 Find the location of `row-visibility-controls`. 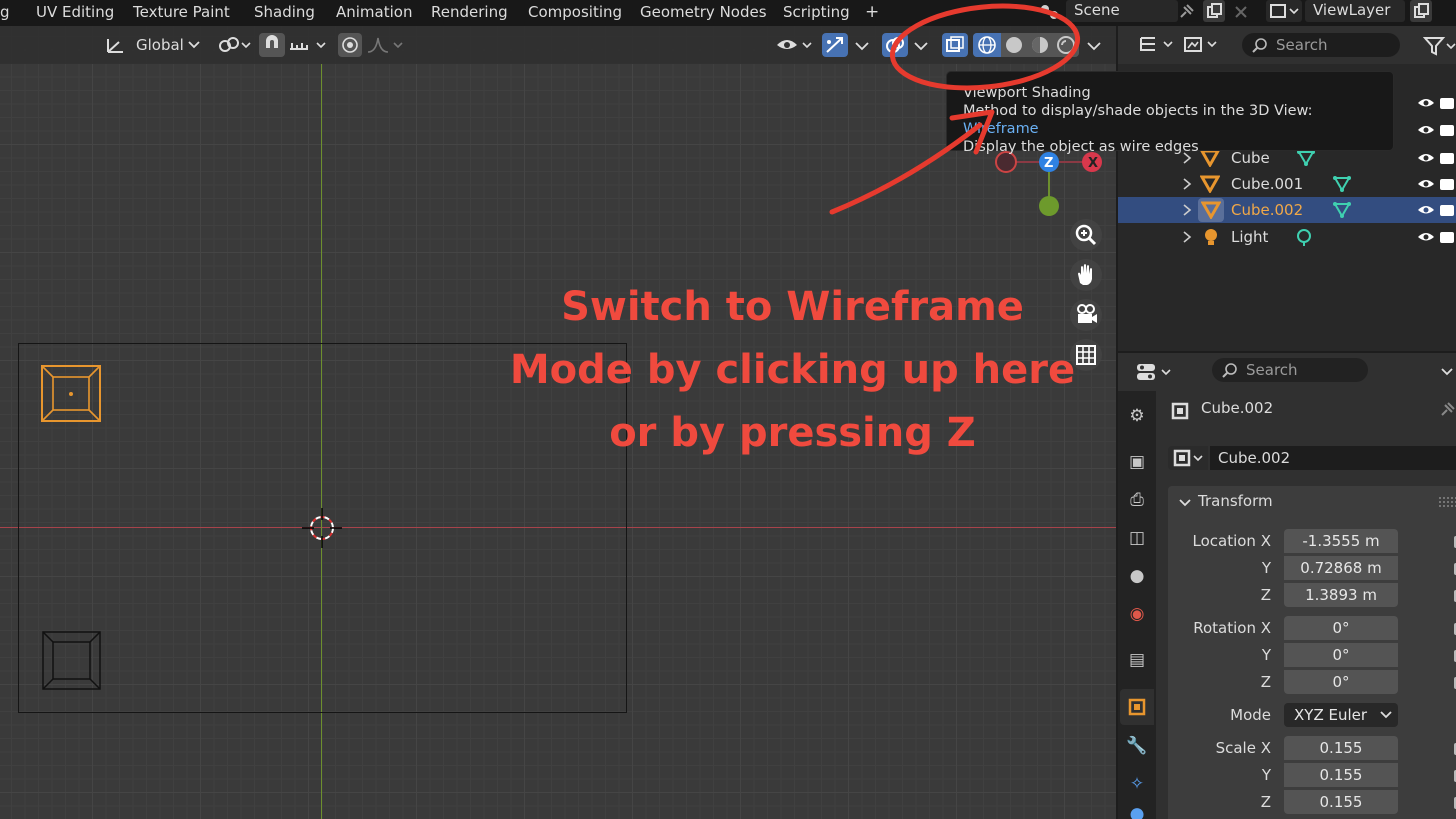

row-visibility-controls is located at coordinates (1436, 130).